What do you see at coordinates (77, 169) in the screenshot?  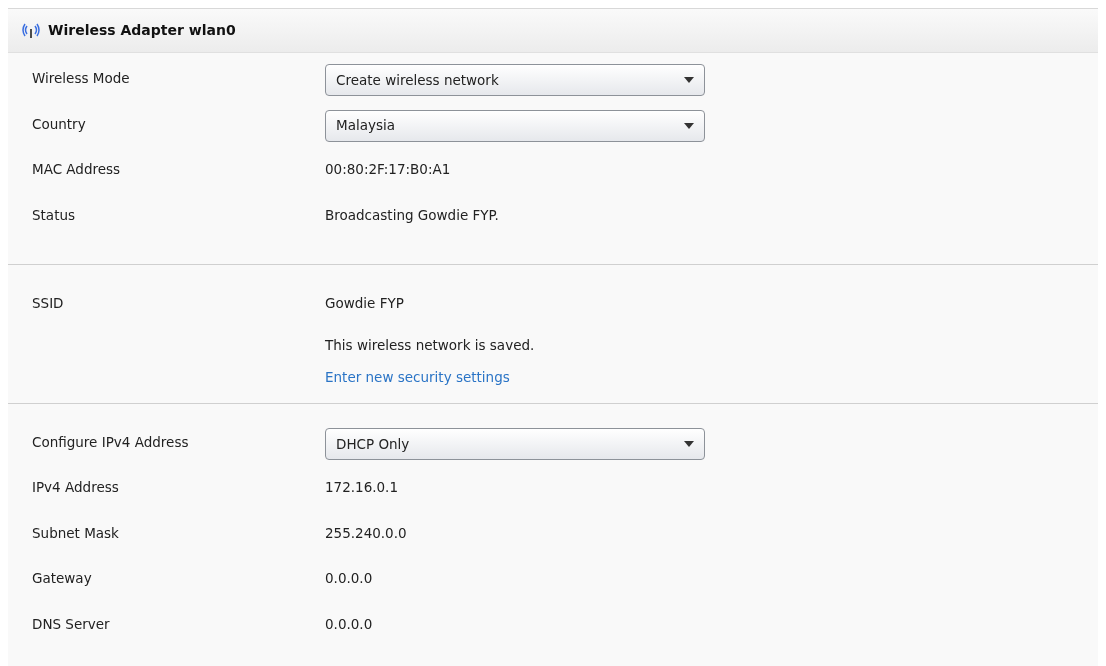 I see `field-label: MAC Address` at bounding box center [77, 169].